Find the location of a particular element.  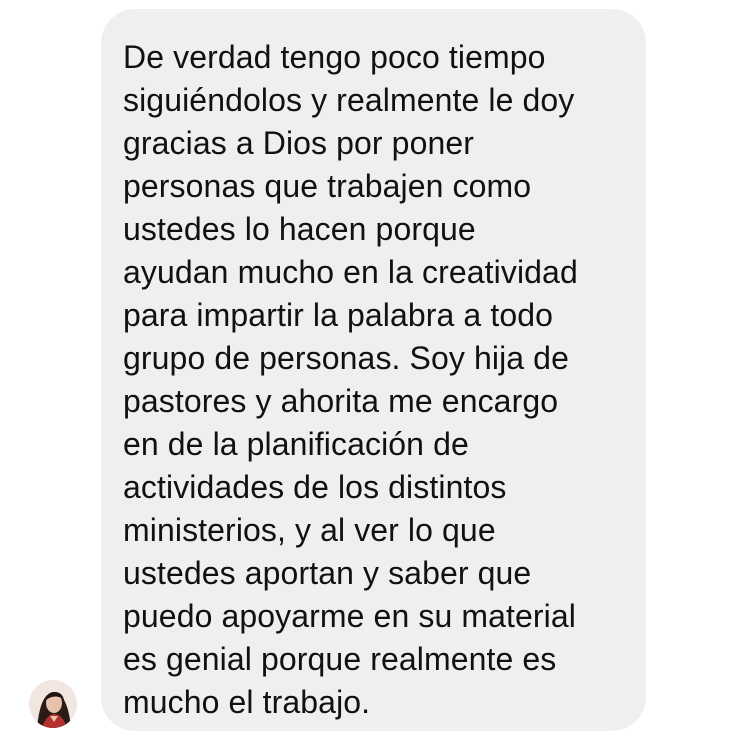

message-line: es genial porque realmente es is located at coordinates (340, 659).